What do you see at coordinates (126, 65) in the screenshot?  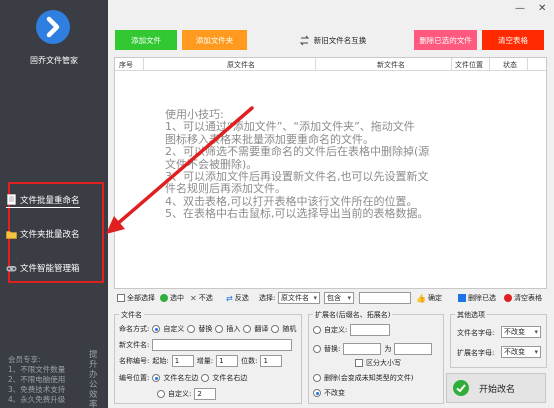 I see `column-header-index: 序号` at bounding box center [126, 65].